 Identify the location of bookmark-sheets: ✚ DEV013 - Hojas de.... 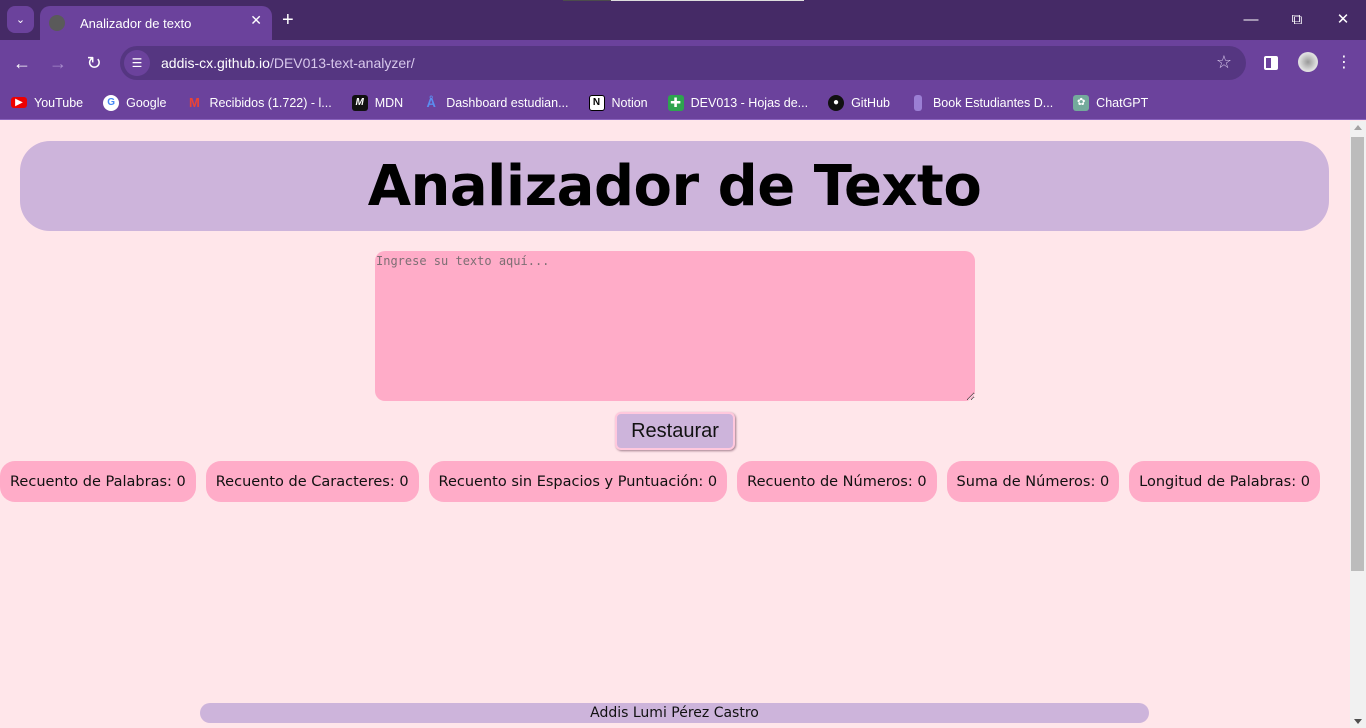
(738, 102).